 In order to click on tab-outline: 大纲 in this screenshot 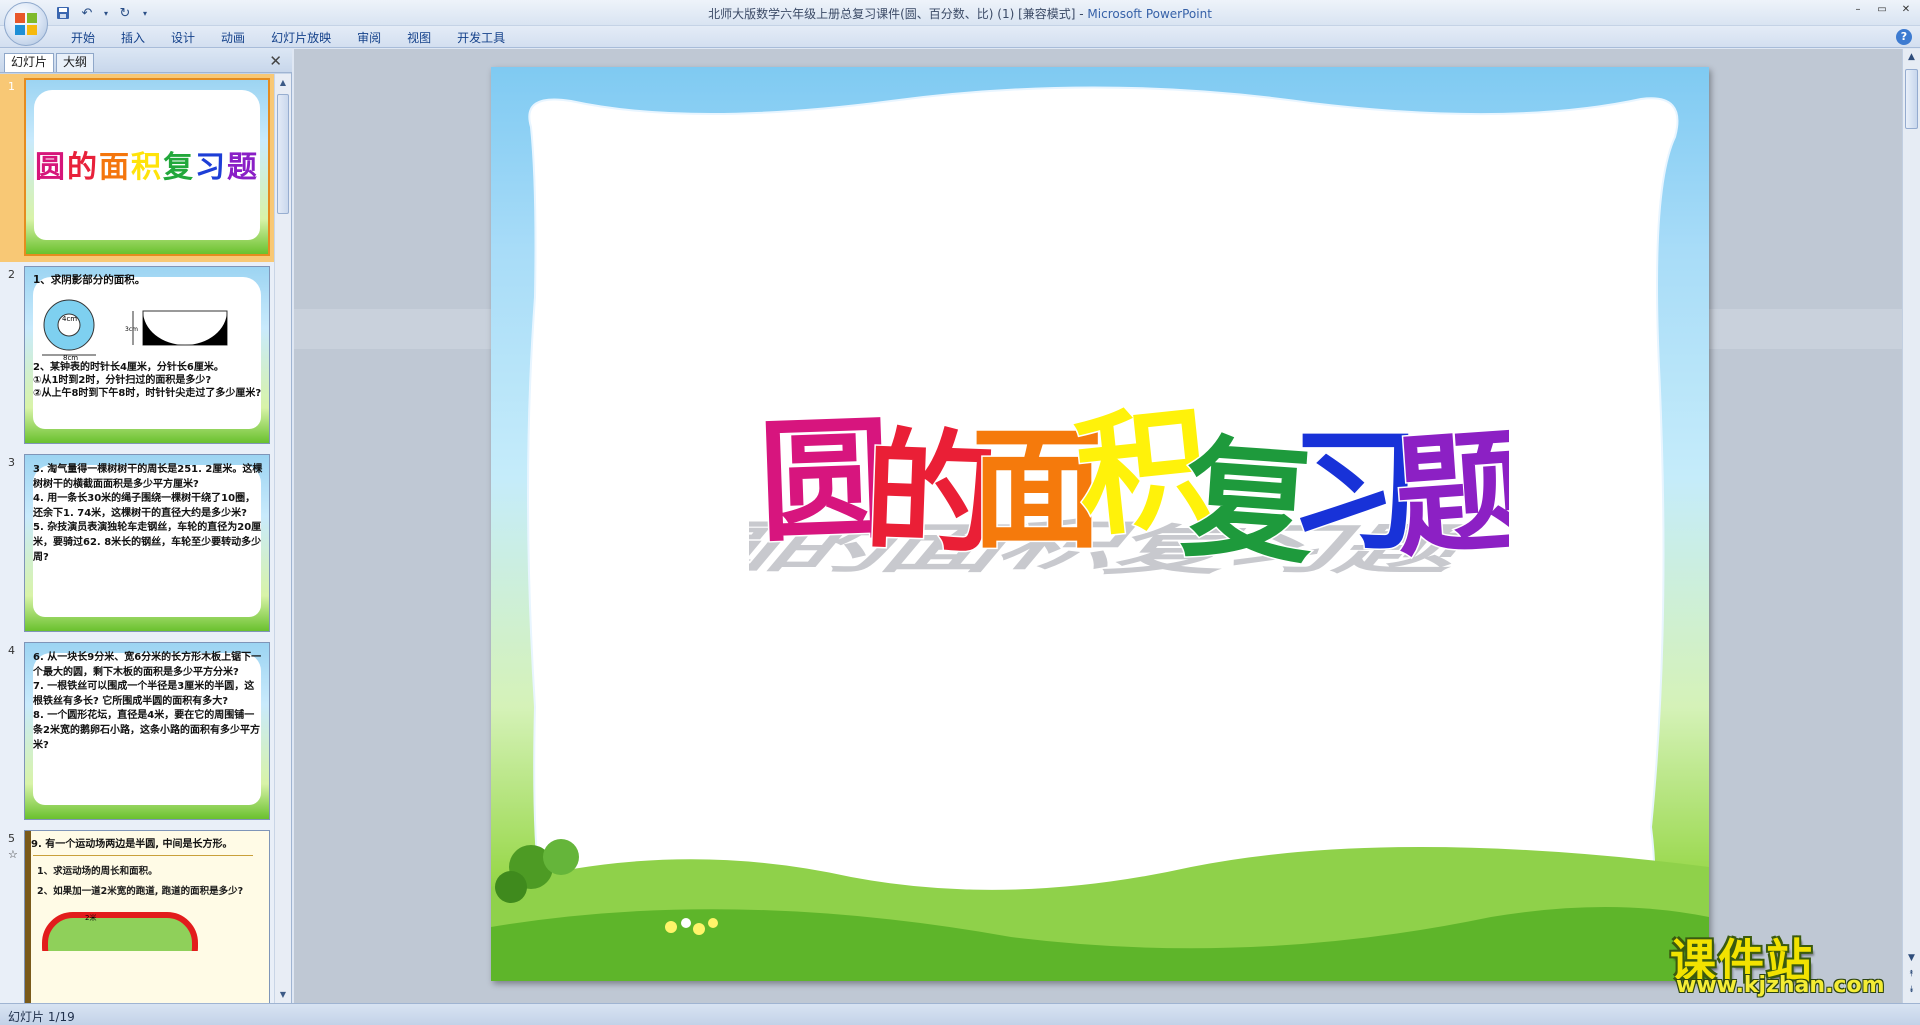, I will do `click(75, 62)`.